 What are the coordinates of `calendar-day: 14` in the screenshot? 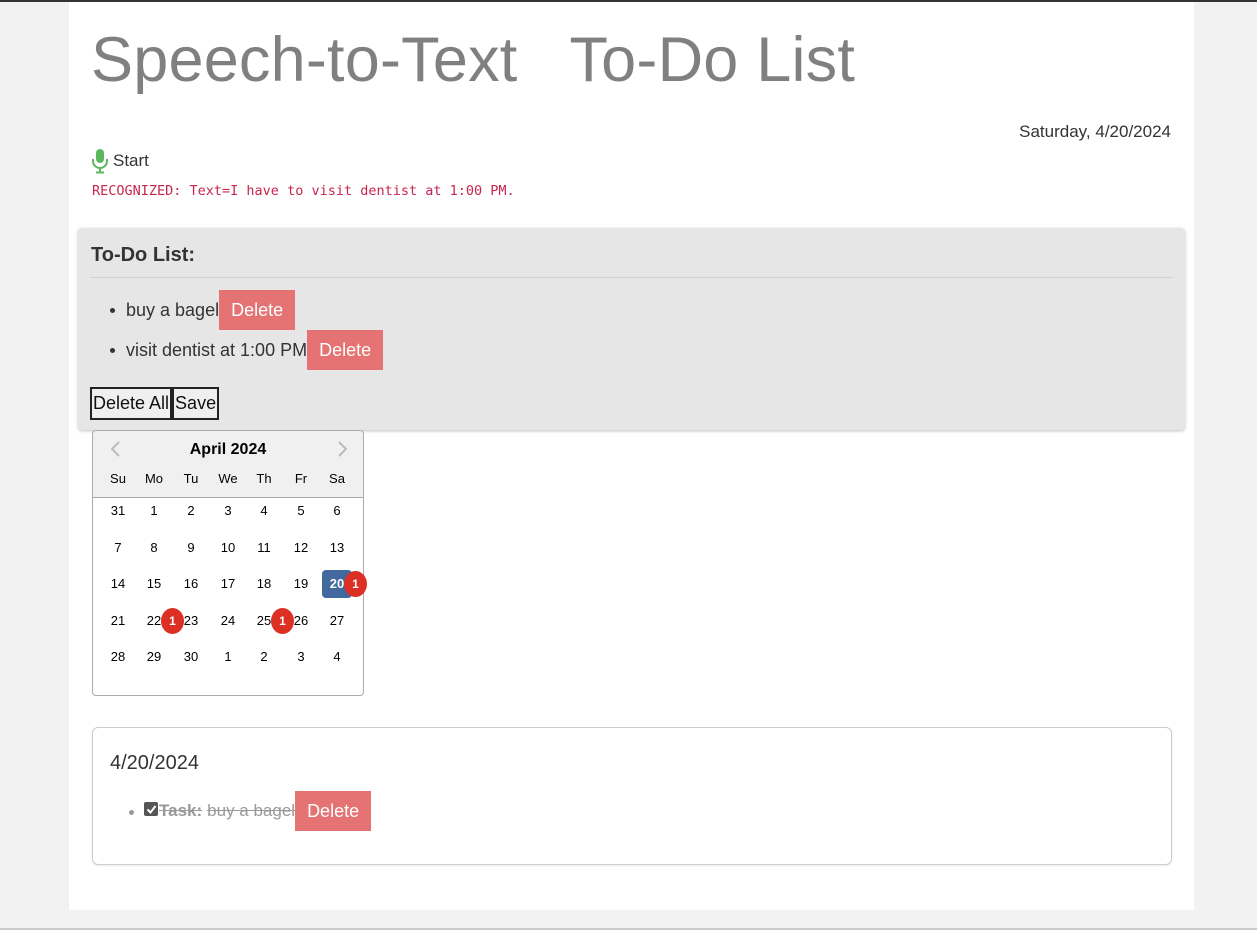 It's located at (118, 584).